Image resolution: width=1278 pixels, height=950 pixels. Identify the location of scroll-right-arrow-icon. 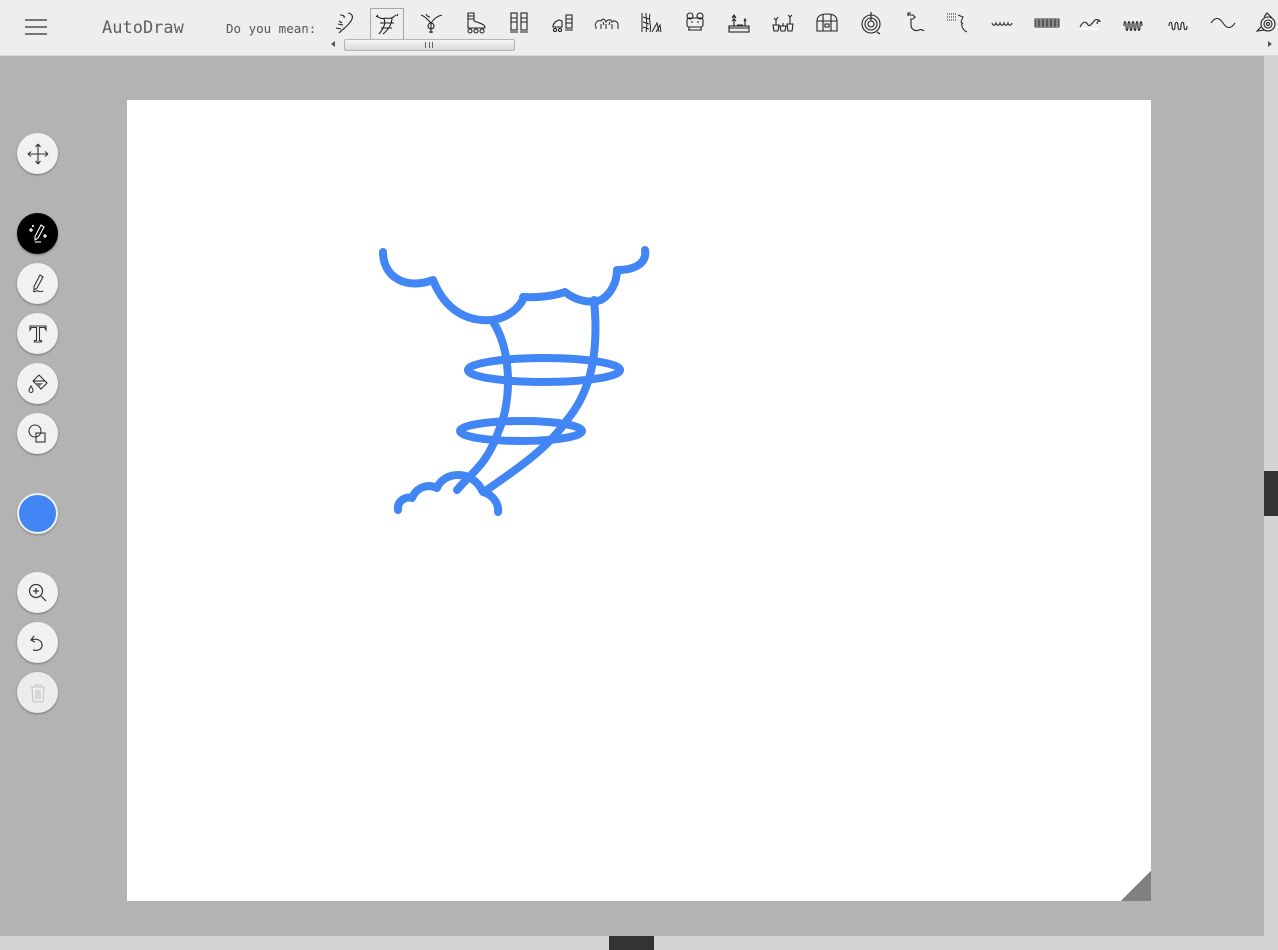
(1270, 44).